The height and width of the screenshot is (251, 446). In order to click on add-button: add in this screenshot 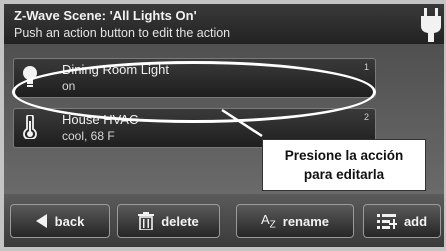, I will do `click(402, 221)`.